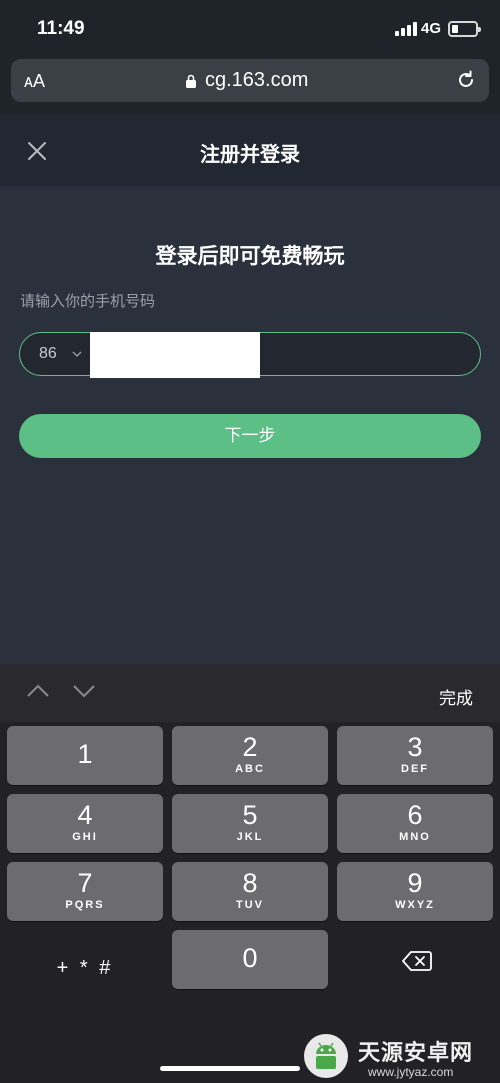 The width and height of the screenshot is (500, 1083). I want to click on url-text: cg.163.com, so click(256, 80).